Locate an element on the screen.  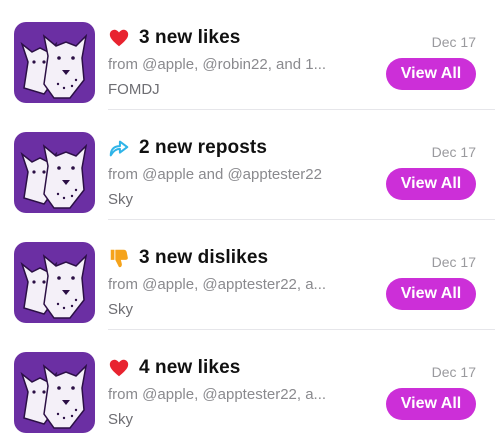
notification-title-text: 2 new reposts is located at coordinates (203, 147).